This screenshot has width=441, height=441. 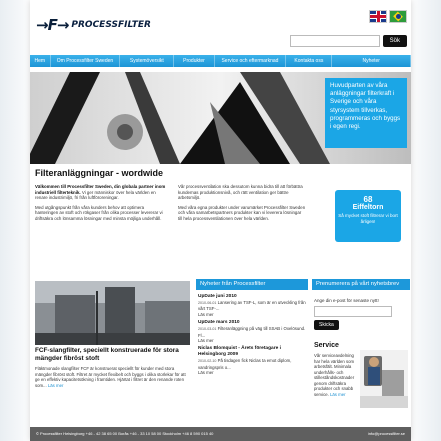 I want to click on feature-image, so click(x=112, y=313).